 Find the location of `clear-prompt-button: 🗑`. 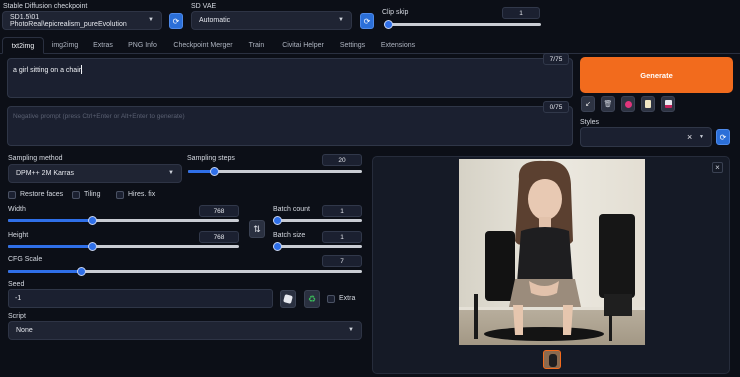

clear-prompt-button: 🗑 is located at coordinates (608, 104).